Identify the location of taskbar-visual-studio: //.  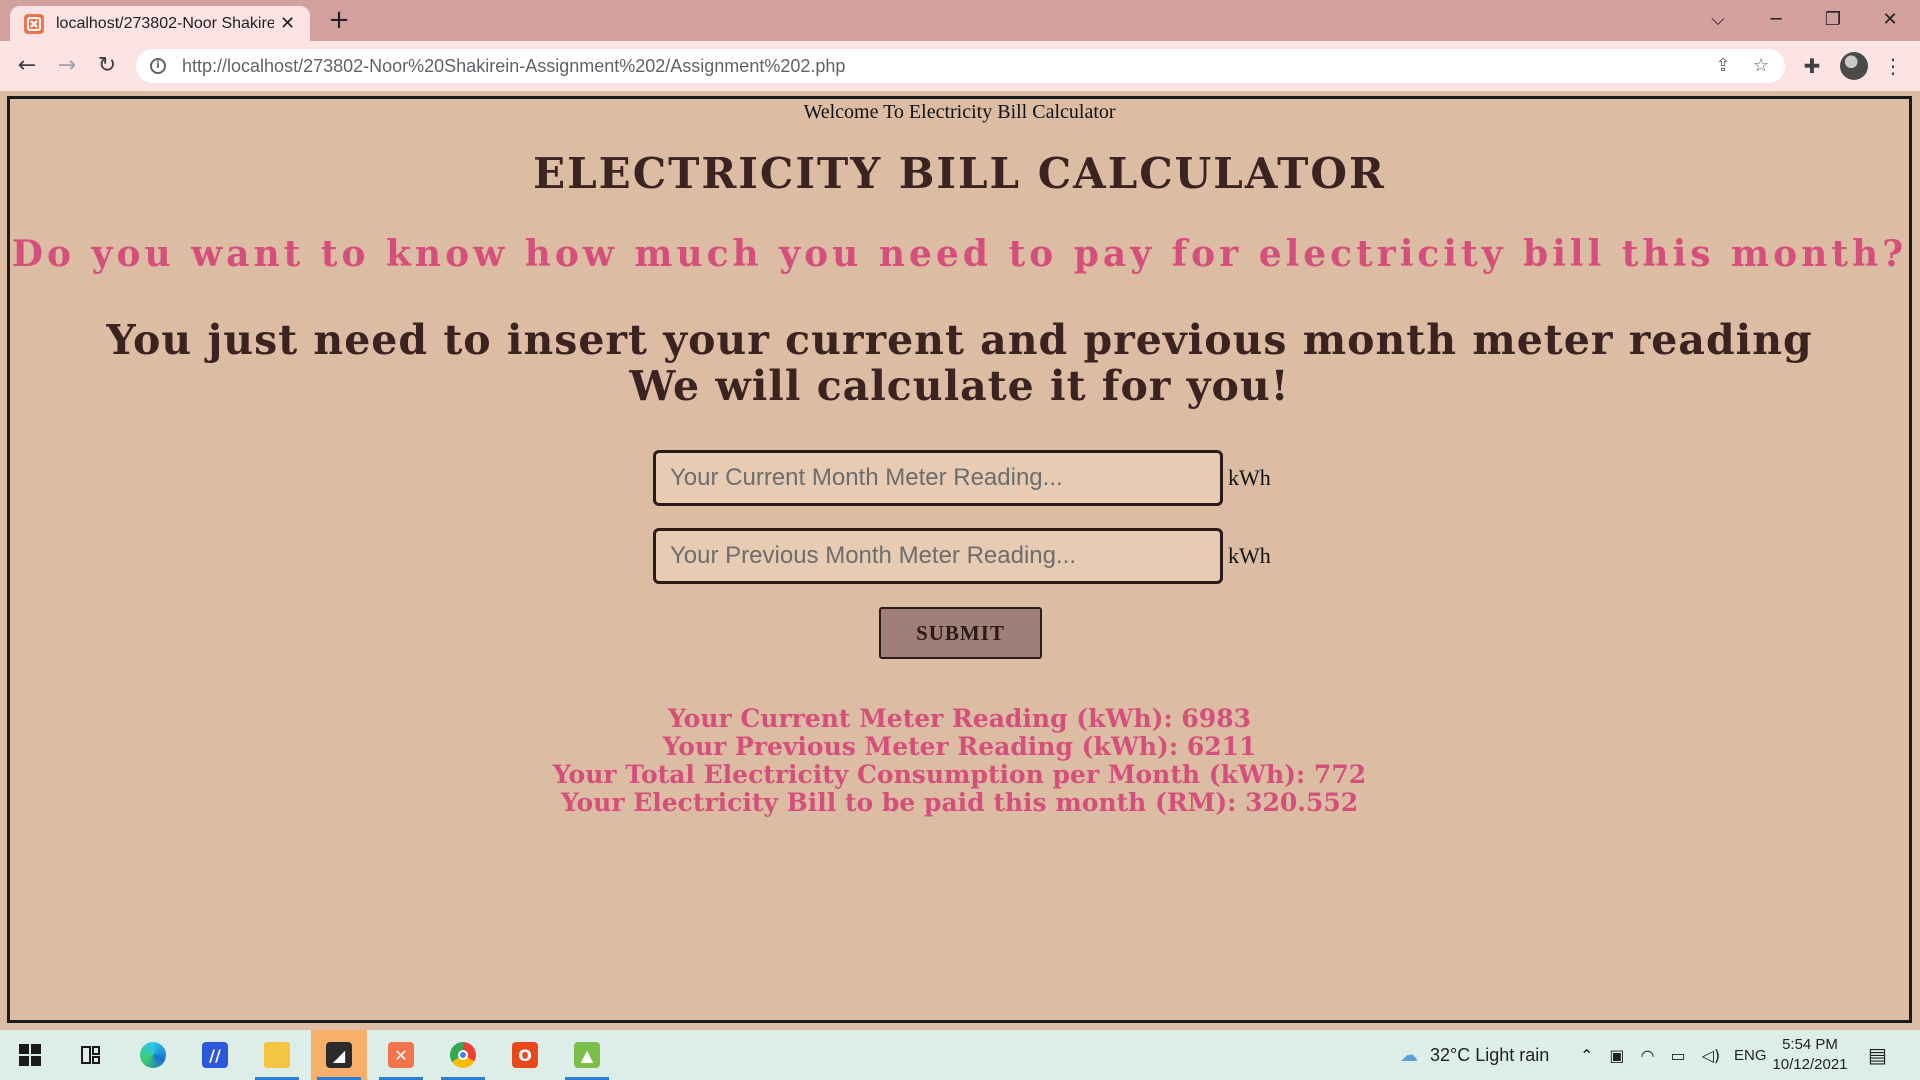
(215, 1055).